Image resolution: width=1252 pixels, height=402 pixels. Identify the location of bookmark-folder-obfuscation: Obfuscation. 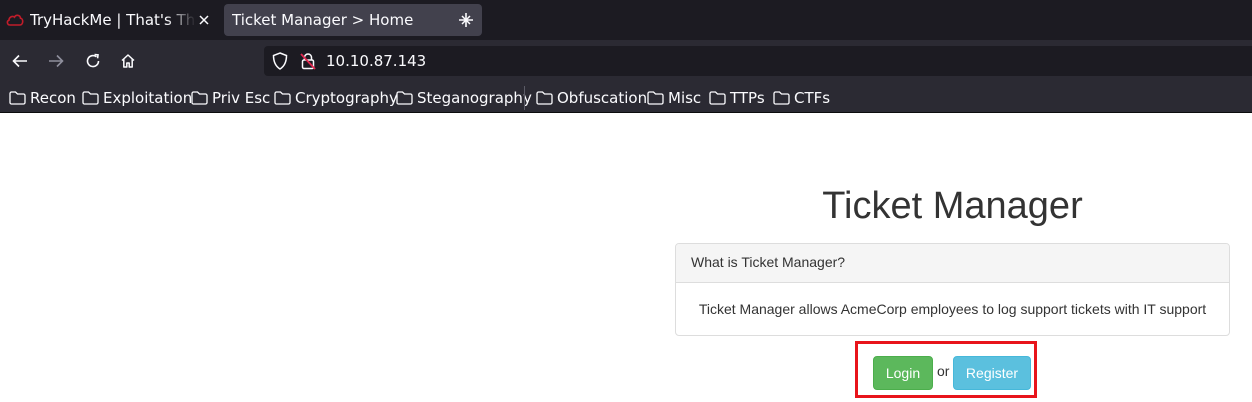
(591, 98).